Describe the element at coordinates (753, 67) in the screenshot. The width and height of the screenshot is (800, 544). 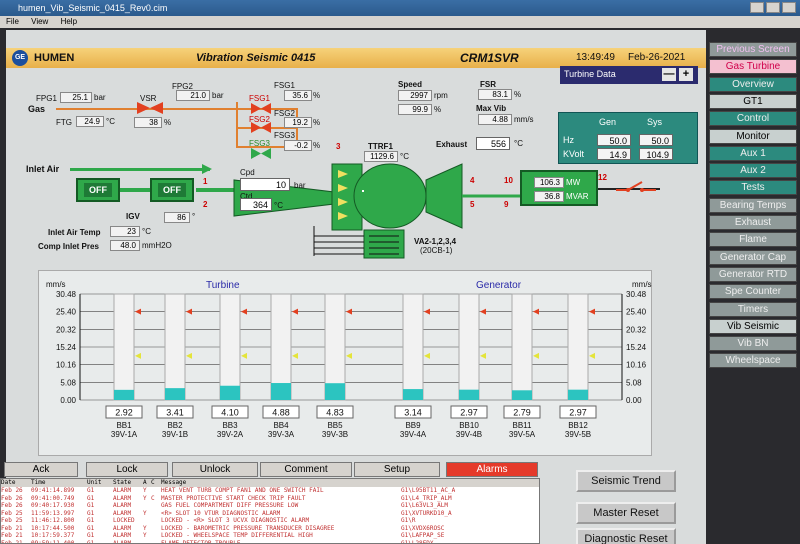
I see `nav-gas-turbine: Gas Turbine` at that location.